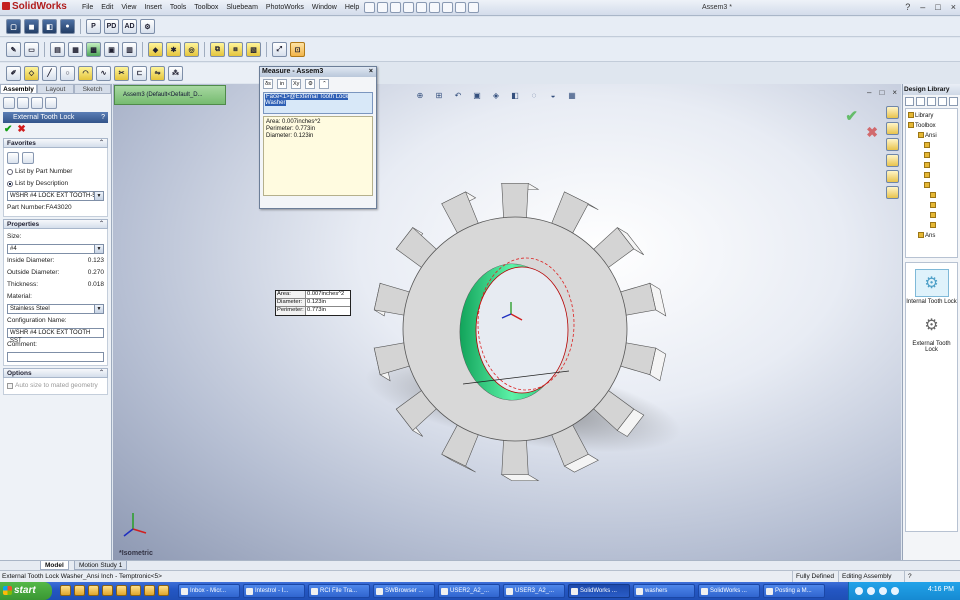 The image size is (960, 600). I want to click on scene-icon: ▦, so click(572, 95).